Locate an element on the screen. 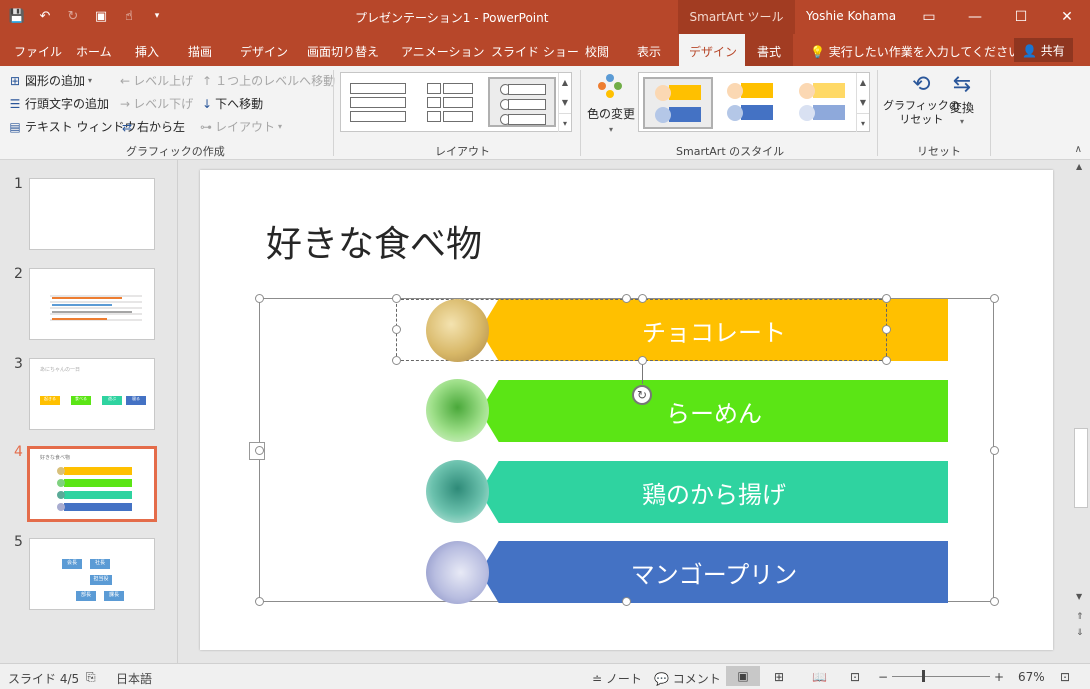 The height and width of the screenshot is (689, 1090). smartart-item-3: 鶏のから揚げ is located at coordinates (714, 492).